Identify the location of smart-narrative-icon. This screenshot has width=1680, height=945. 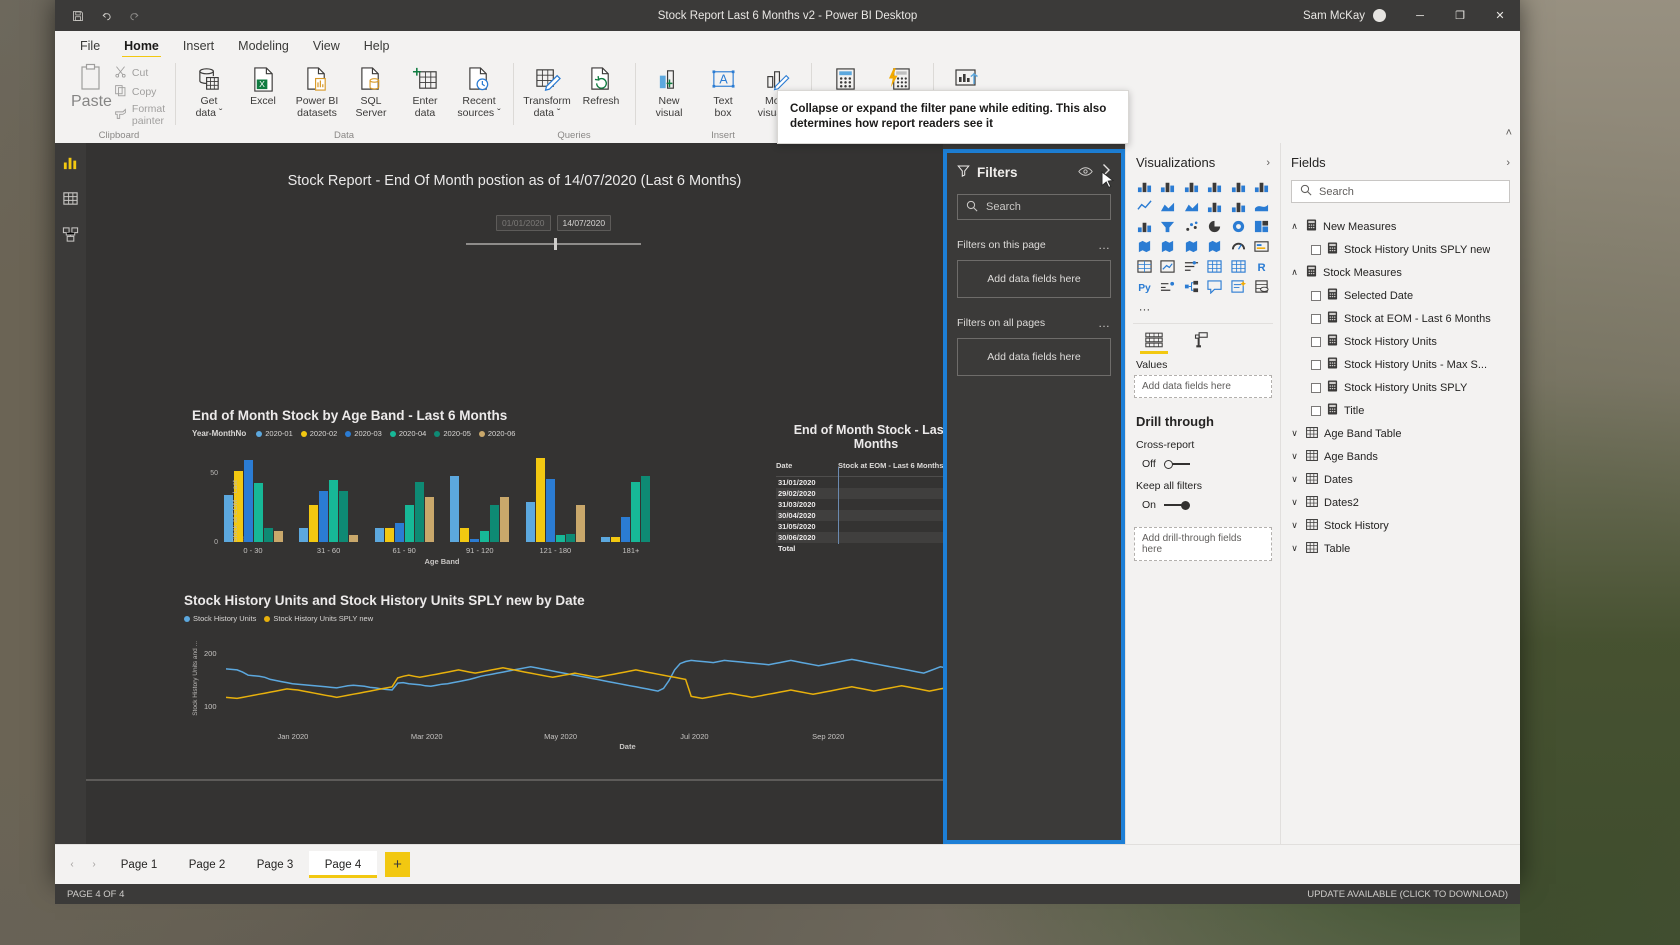
(1238, 286).